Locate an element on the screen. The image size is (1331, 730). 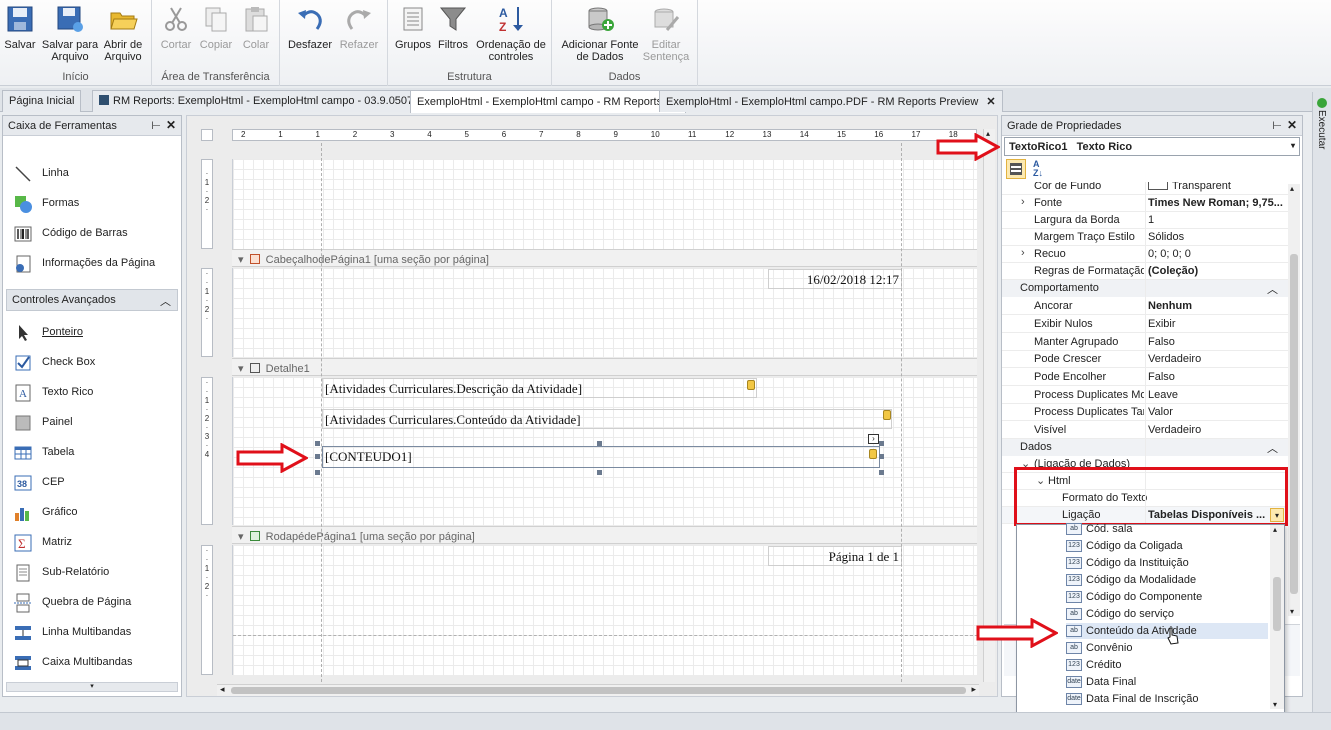
dropdown-scrollbar: ▴ ▾ is located at coordinates (1277, 617).